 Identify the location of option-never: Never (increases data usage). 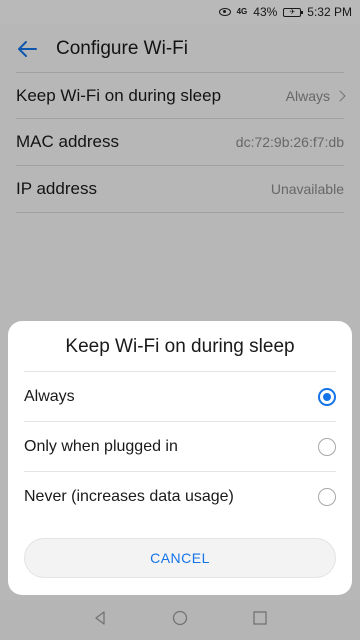
(180, 496).